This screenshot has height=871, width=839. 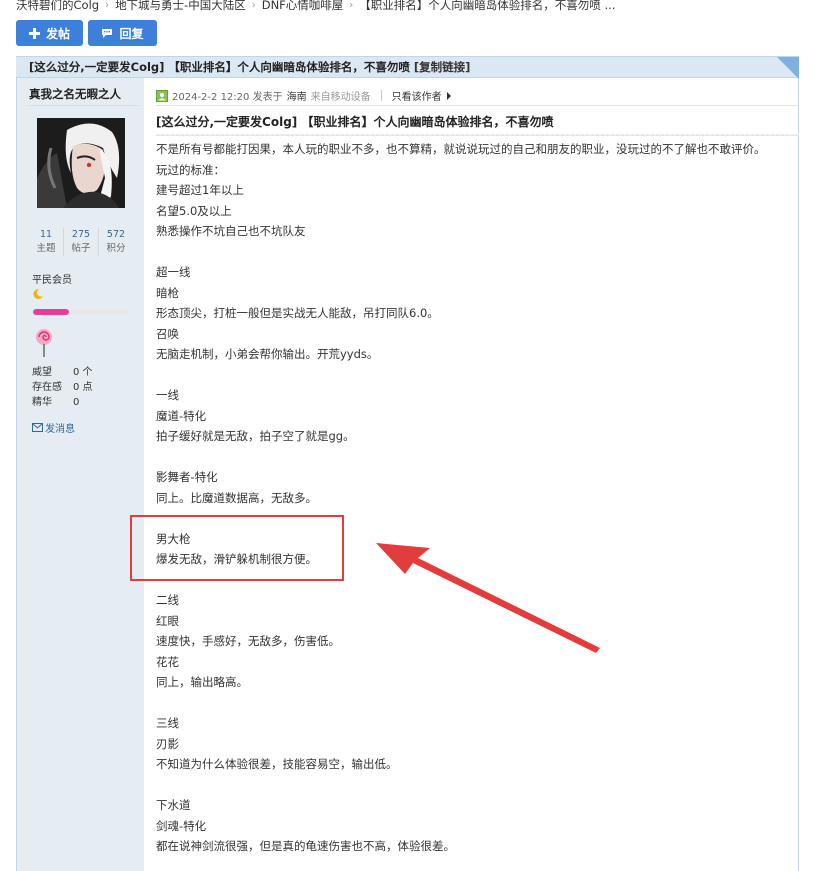 I want to click on moon-icon, so click(x=38, y=293).